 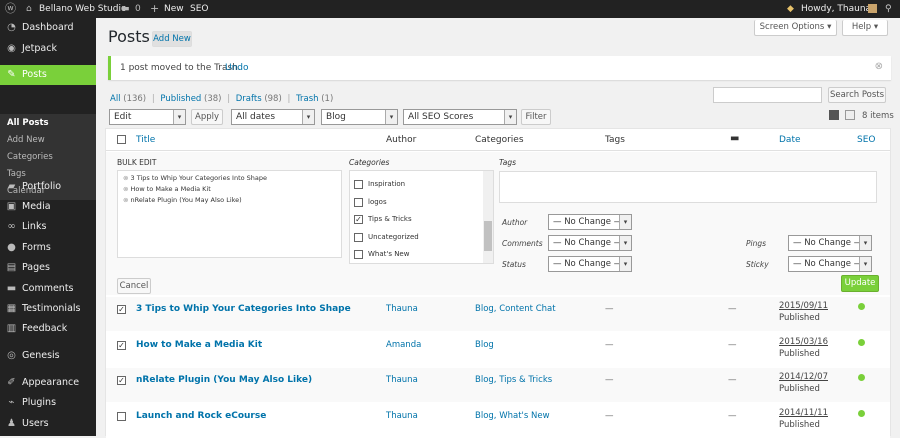 I want to click on post-author-link: Amanda, so click(x=403, y=345).